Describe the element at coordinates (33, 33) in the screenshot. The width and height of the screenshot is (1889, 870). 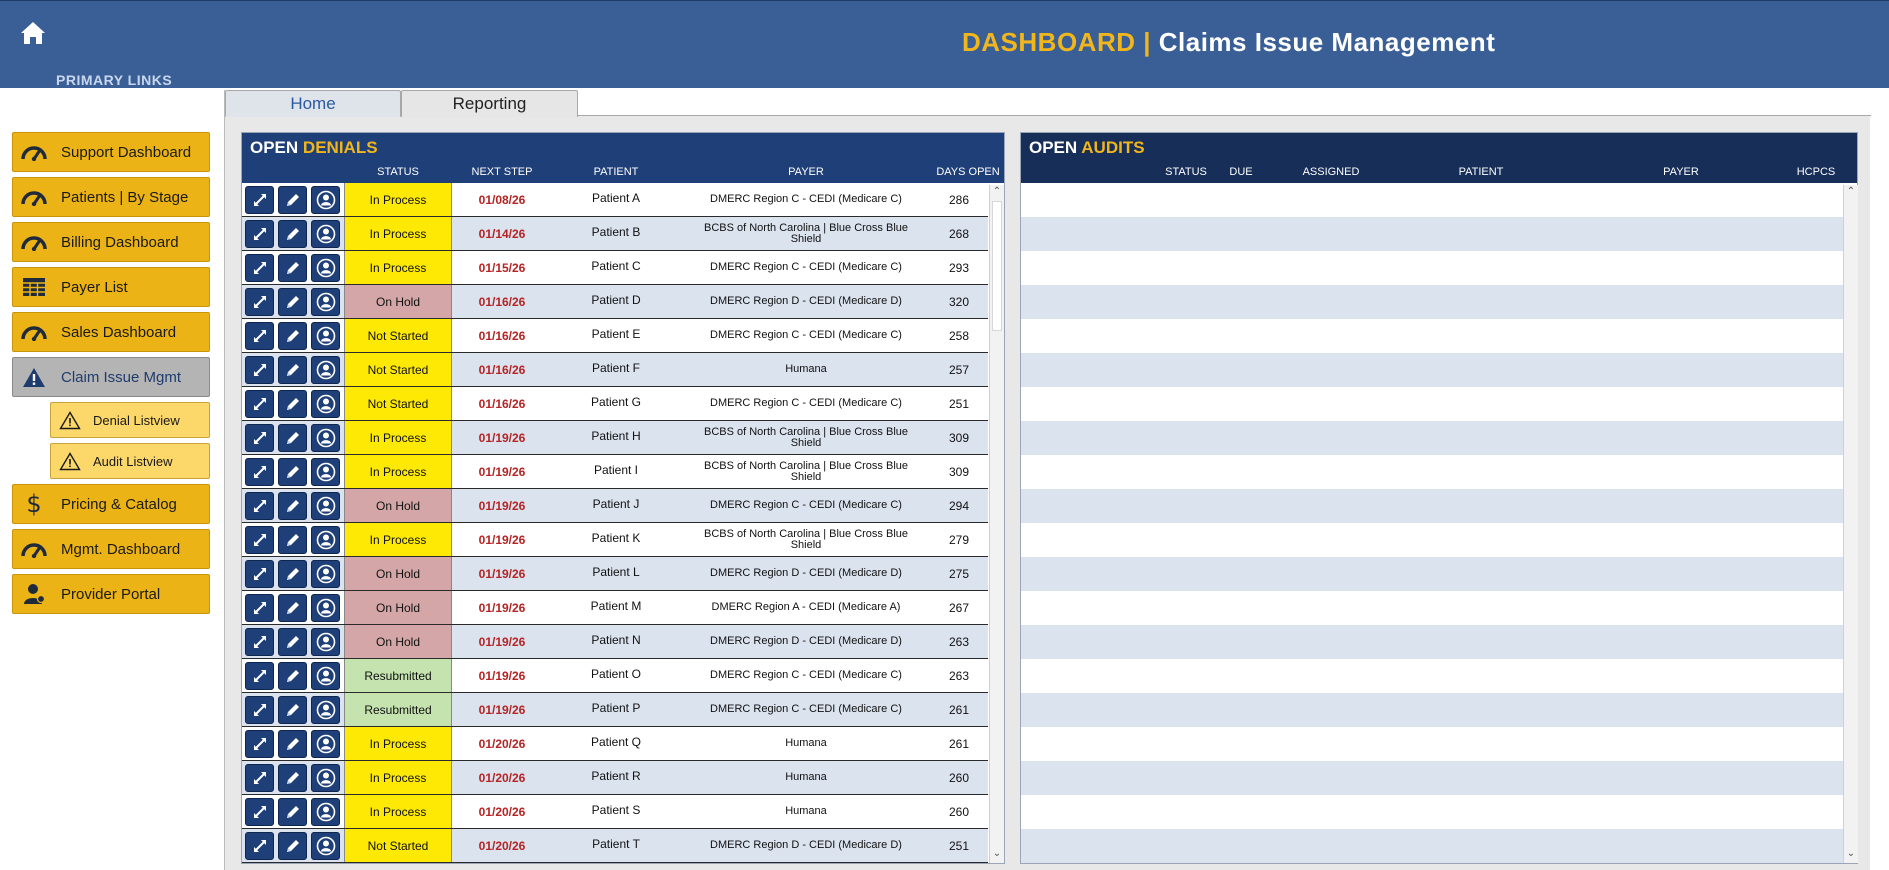
I see `home-icon` at that location.